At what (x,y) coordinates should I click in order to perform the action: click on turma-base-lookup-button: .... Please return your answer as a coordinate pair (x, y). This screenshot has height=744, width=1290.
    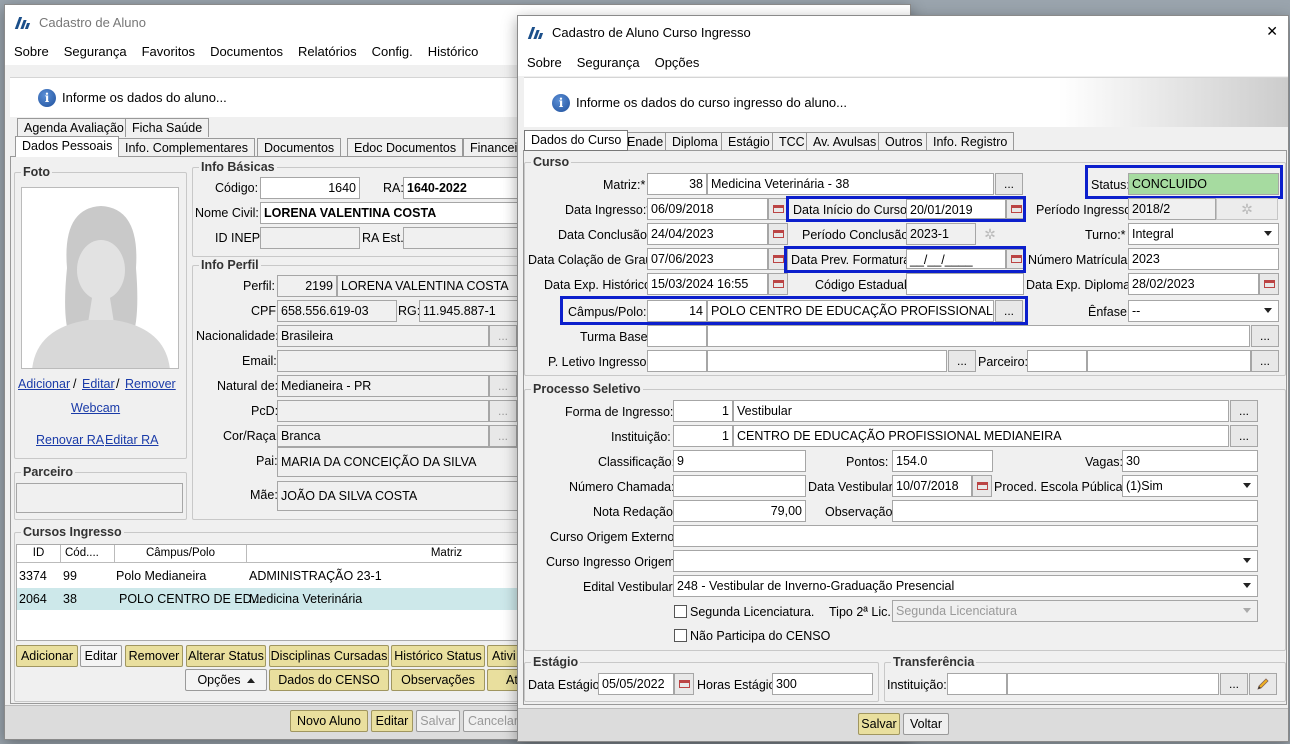
    Looking at the image, I should click on (1265, 336).